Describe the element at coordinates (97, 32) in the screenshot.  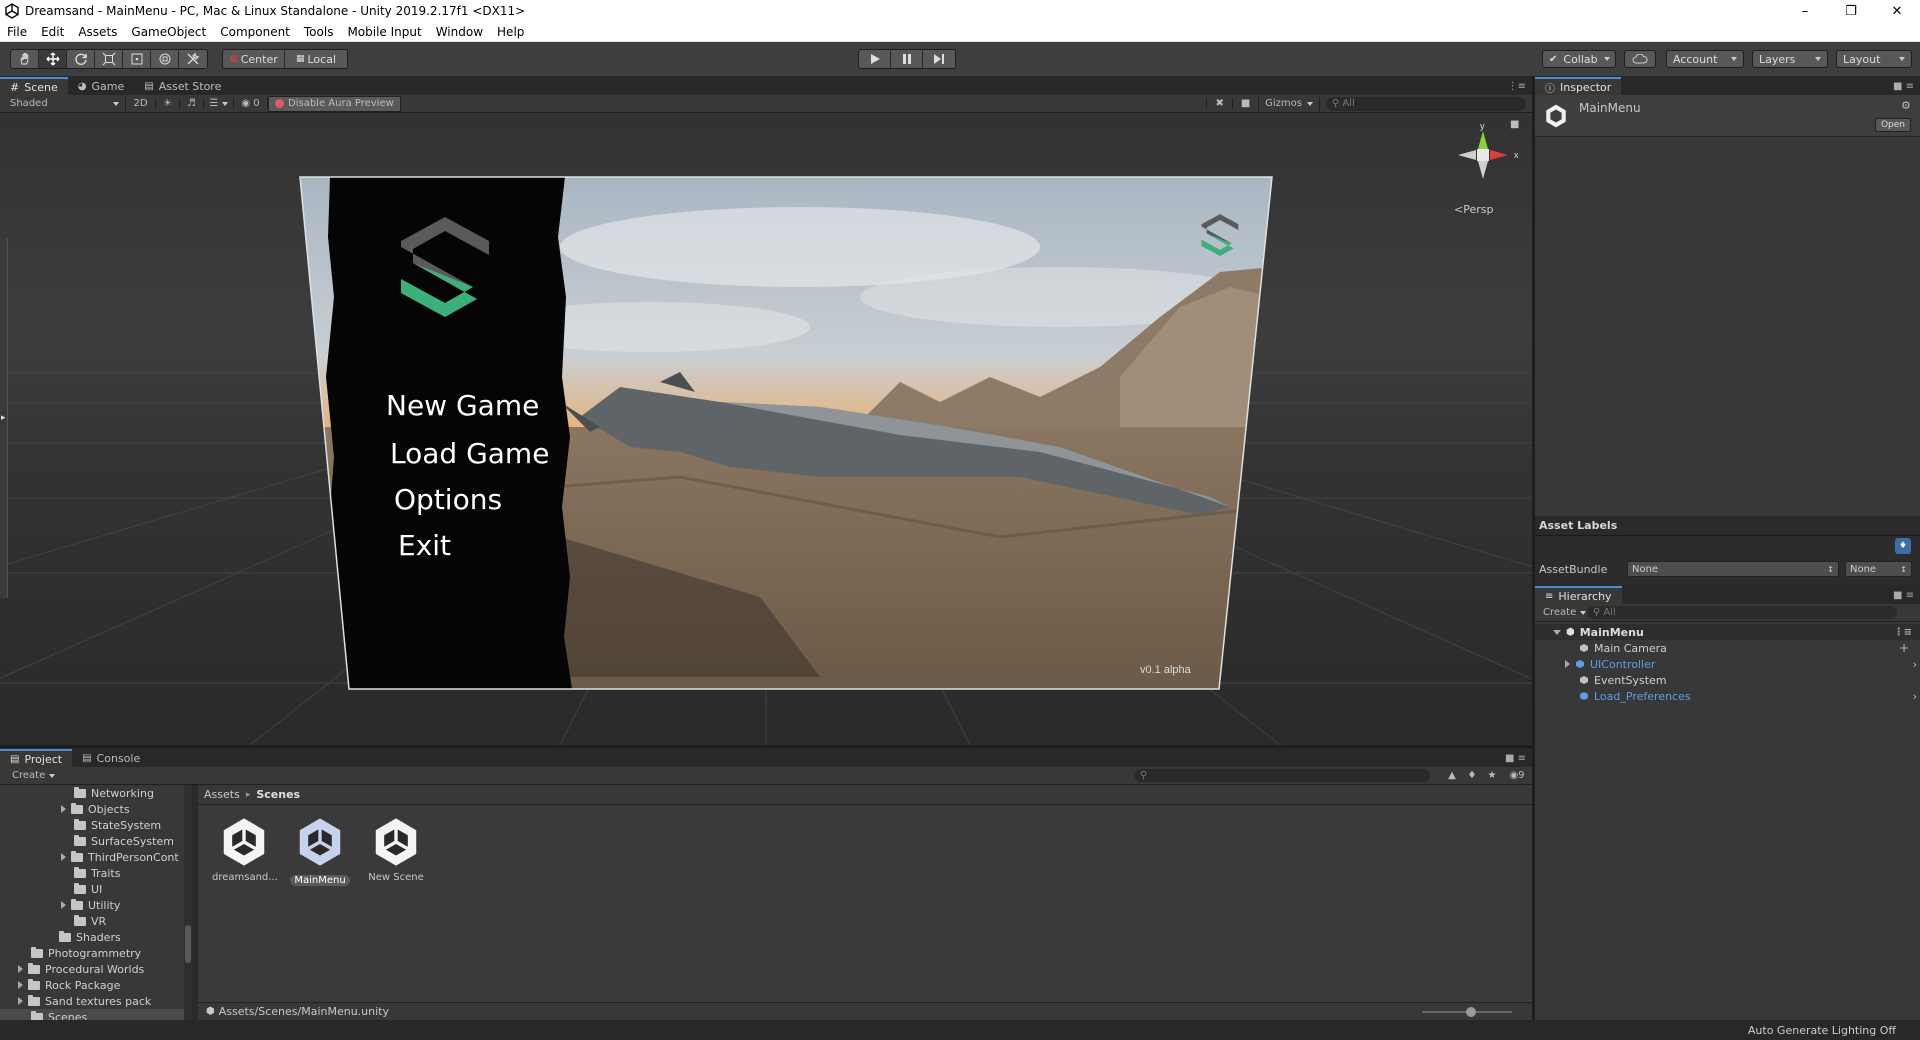
I see `menu-assets: Assets` at that location.